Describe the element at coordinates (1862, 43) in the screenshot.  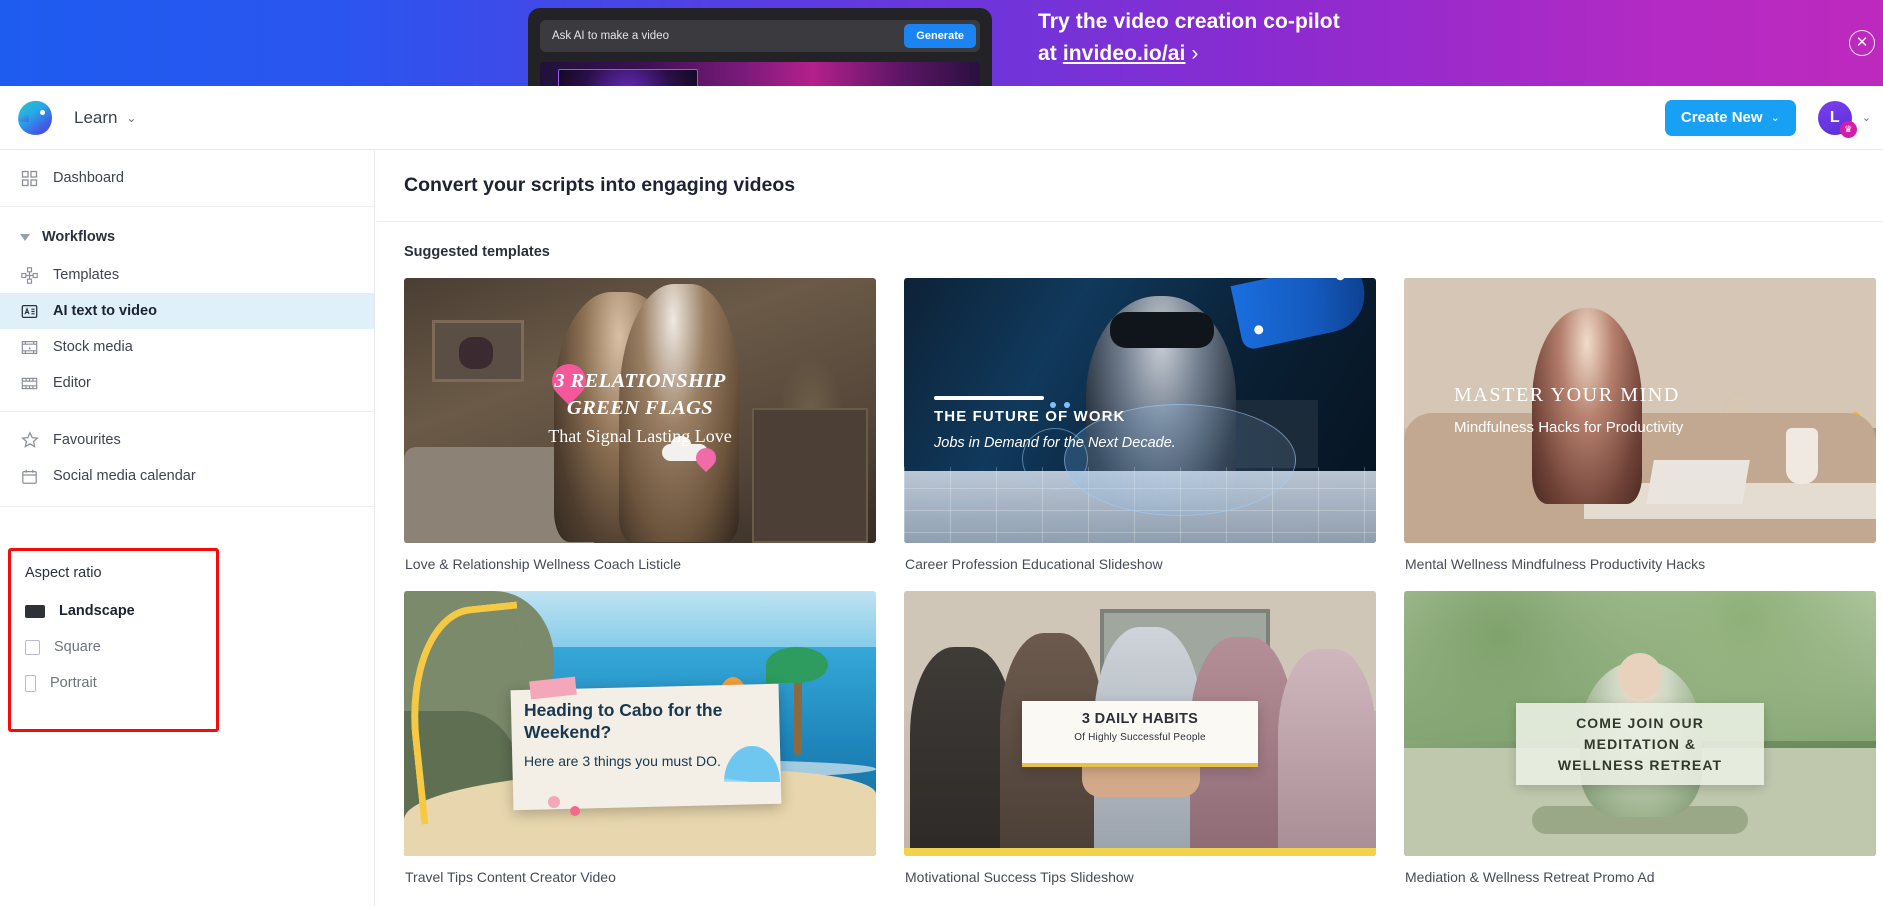
I see `close-icon: ✕` at that location.